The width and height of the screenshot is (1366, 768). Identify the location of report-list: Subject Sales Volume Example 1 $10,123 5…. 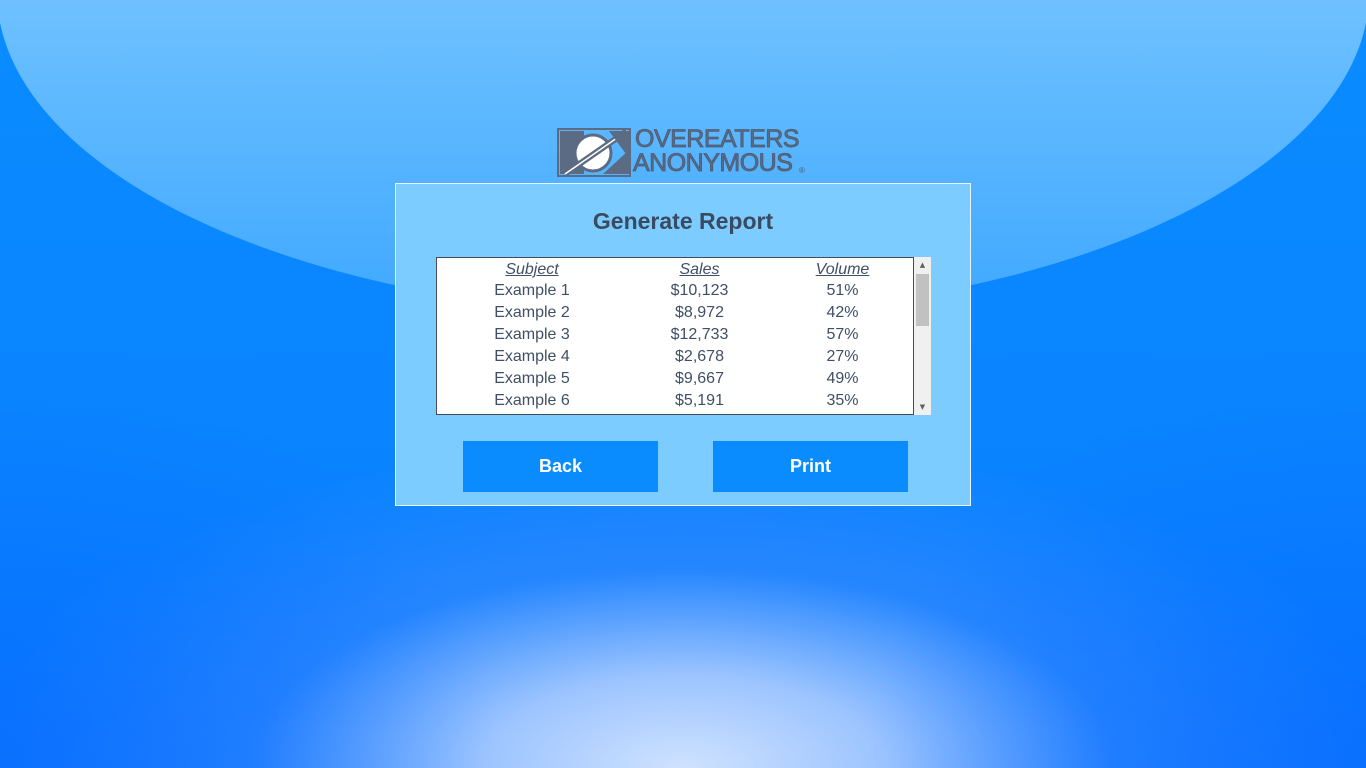
(675, 336).